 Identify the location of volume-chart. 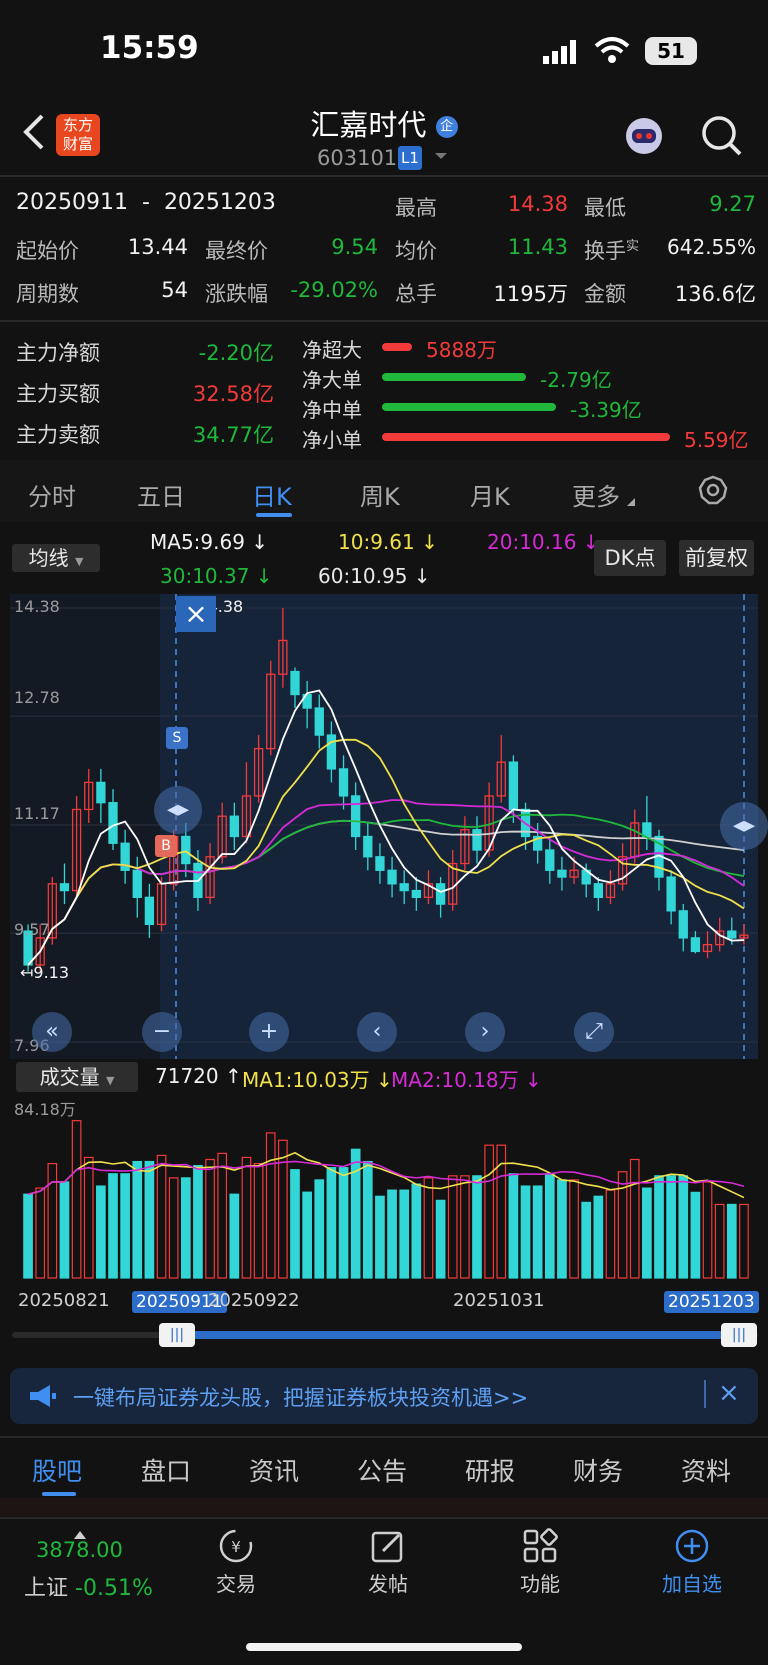
(384, 1190).